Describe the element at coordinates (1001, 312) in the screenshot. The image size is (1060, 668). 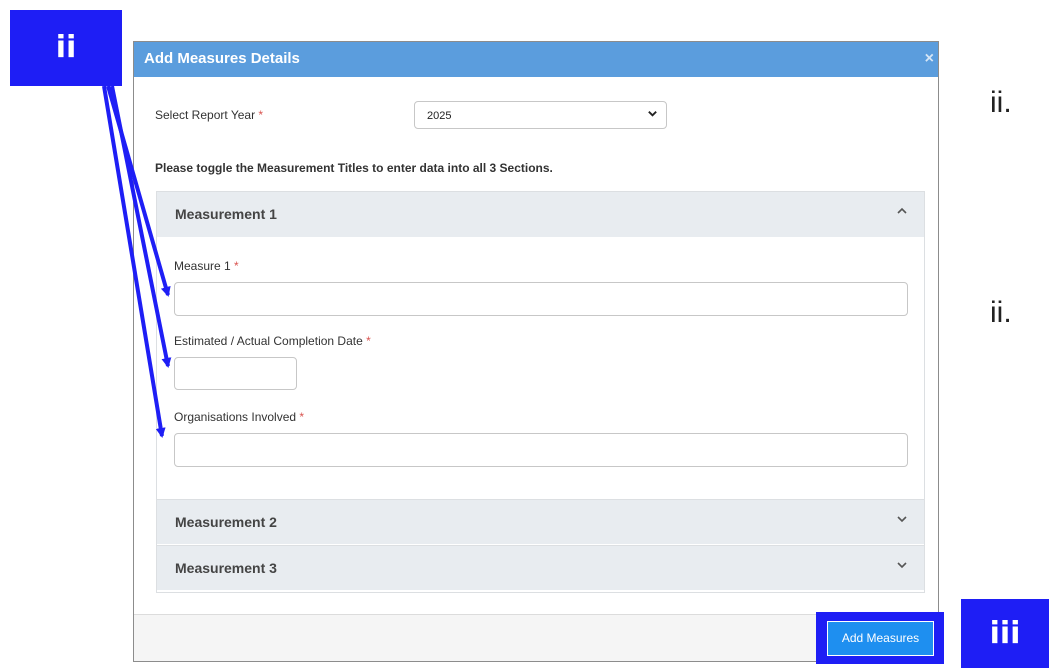
I see `annotation-note-2: ii.` at that location.